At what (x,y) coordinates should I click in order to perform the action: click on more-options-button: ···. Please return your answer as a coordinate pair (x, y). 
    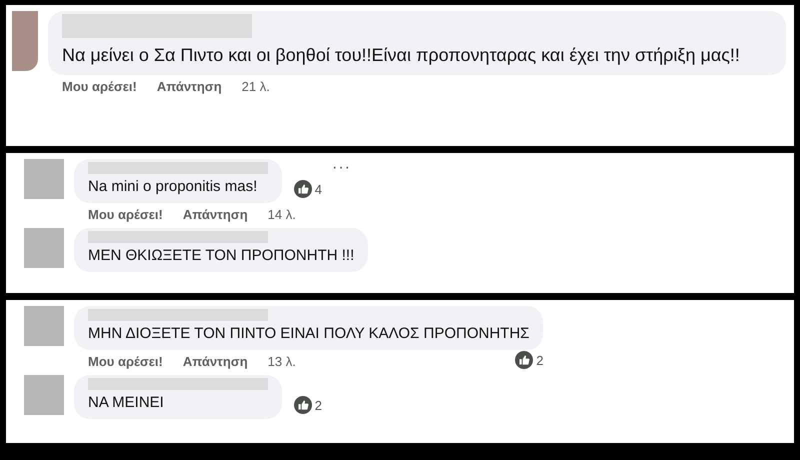
    Looking at the image, I should click on (341, 168).